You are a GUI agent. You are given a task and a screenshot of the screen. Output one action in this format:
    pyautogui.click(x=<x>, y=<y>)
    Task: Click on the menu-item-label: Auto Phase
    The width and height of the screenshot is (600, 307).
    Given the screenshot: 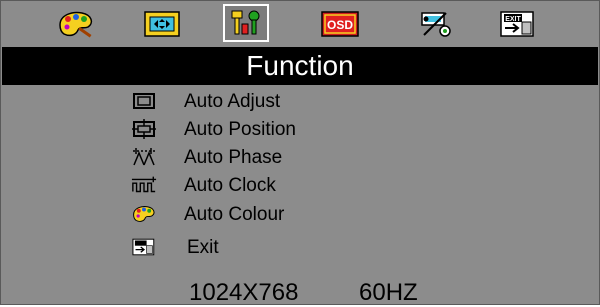 What is the action you would take?
    pyautogui.click(x=233, y=157)
    